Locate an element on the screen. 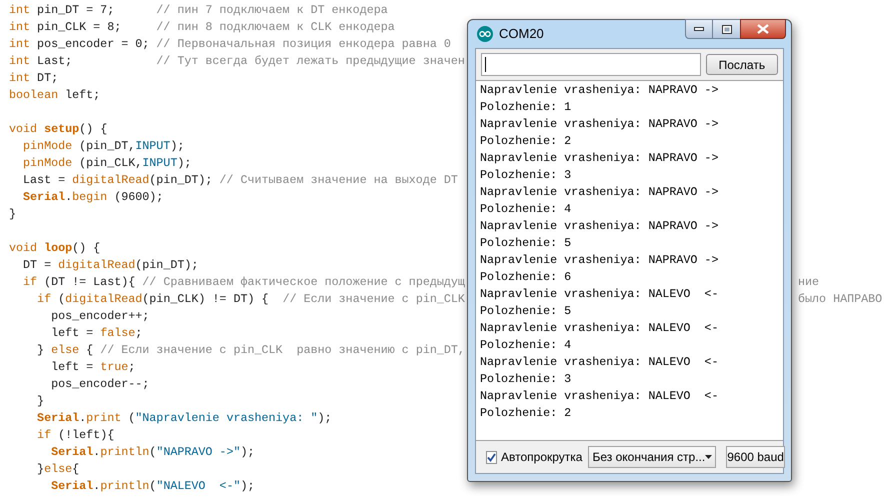 The image size is (892, 501). code-line: if (!left){ is located at coordinates (75, 435).